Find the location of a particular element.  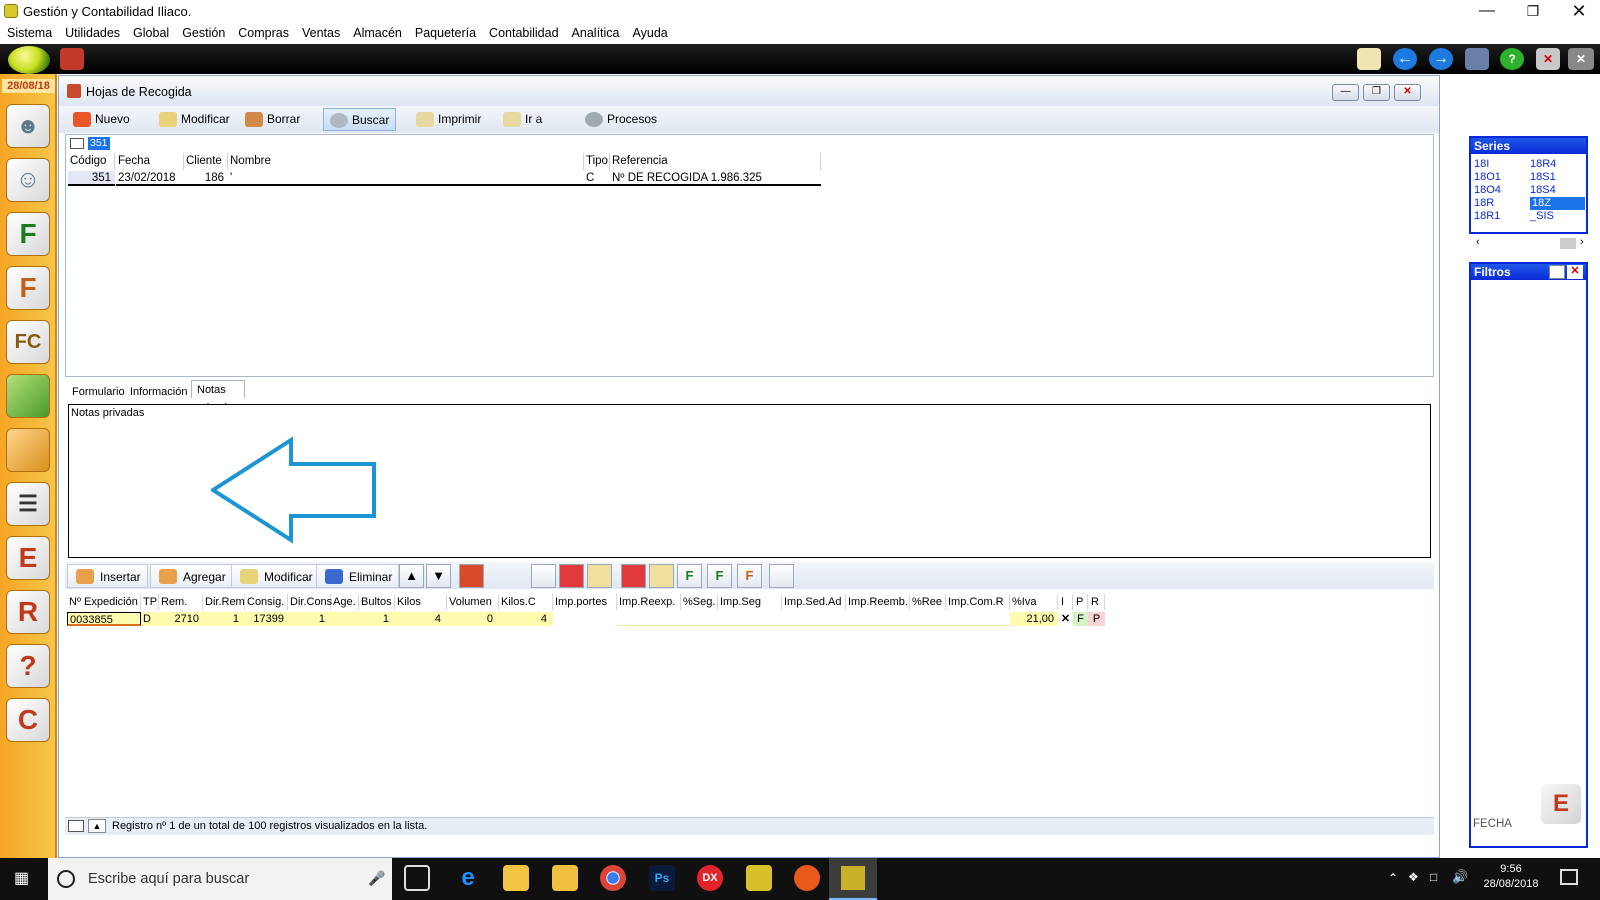

box-question-icon: ? is located at coordinates (28, 666).